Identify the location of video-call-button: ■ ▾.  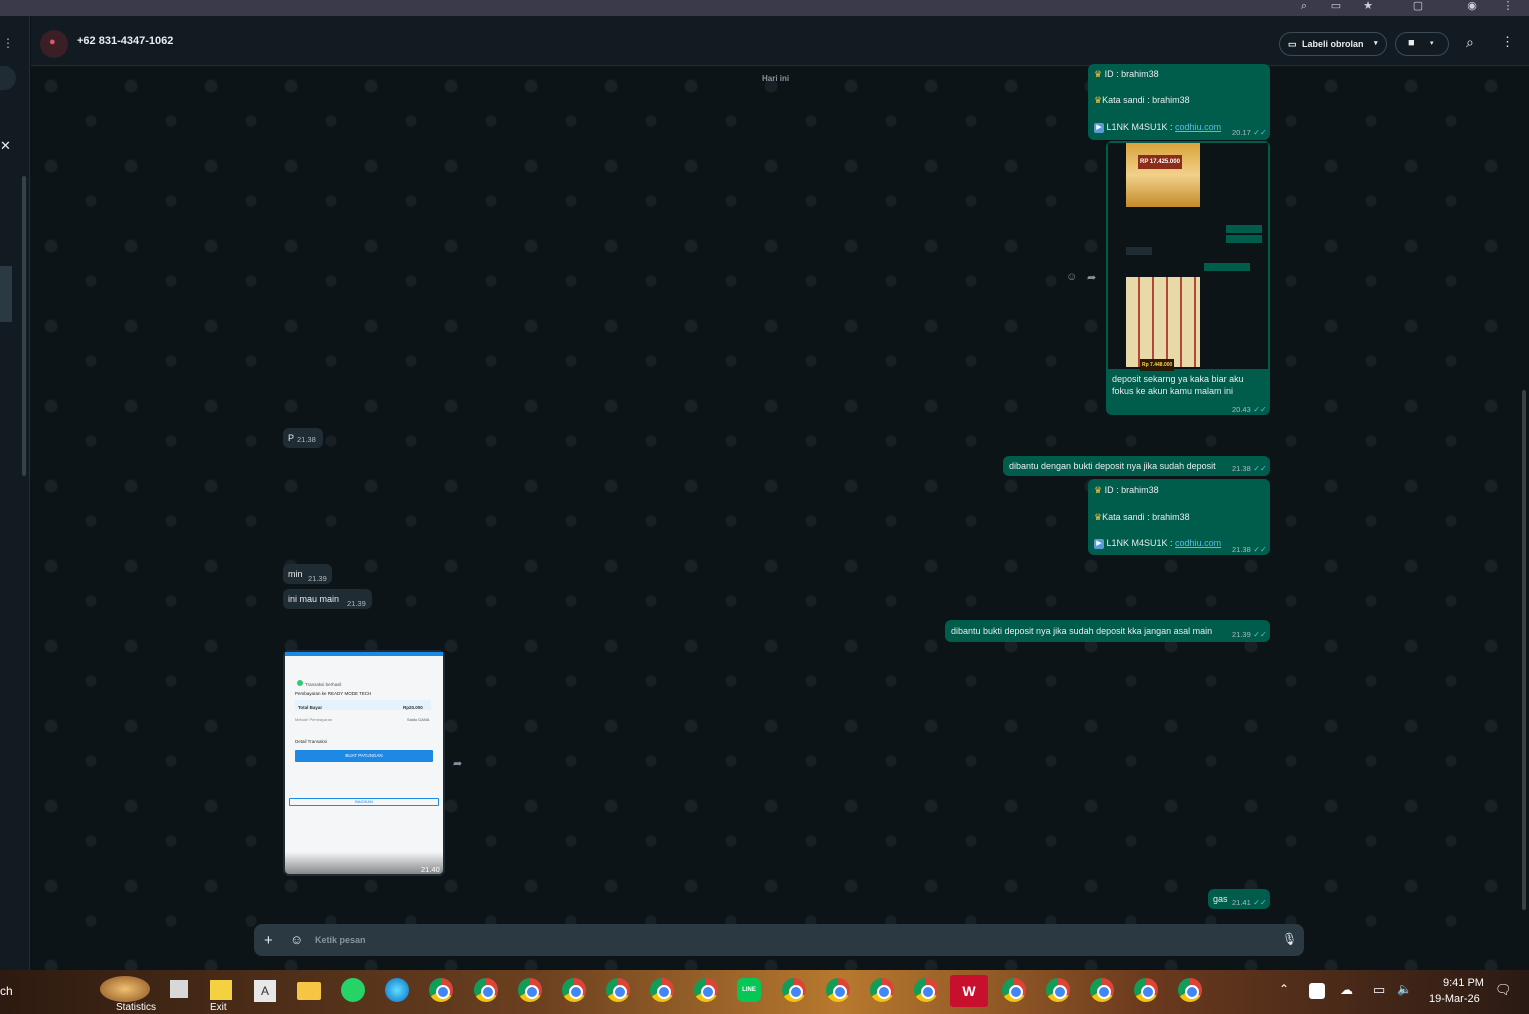
(1422, 44).